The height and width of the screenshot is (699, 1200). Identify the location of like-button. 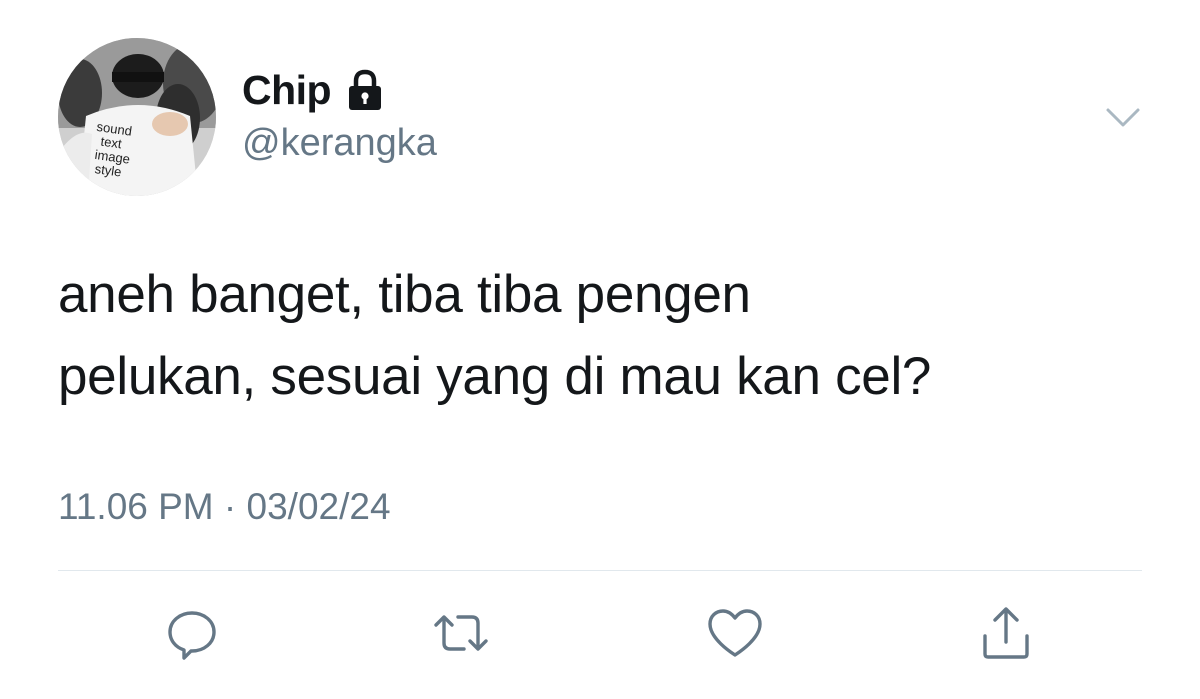
(735, 633).